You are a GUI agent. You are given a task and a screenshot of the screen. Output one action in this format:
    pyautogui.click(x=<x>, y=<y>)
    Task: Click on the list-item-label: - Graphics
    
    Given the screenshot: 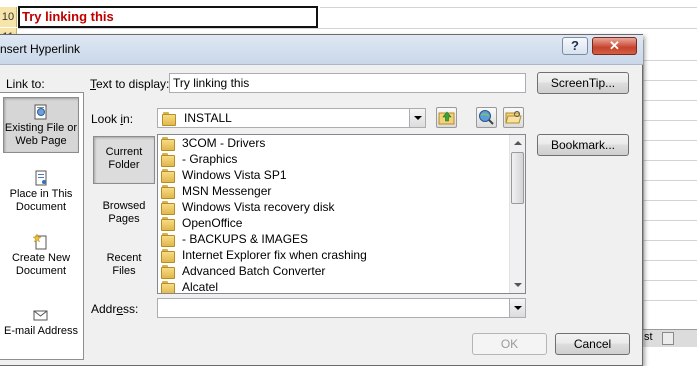 What is the action you would take?
    pyautogui.click(x=210, y=159)
    